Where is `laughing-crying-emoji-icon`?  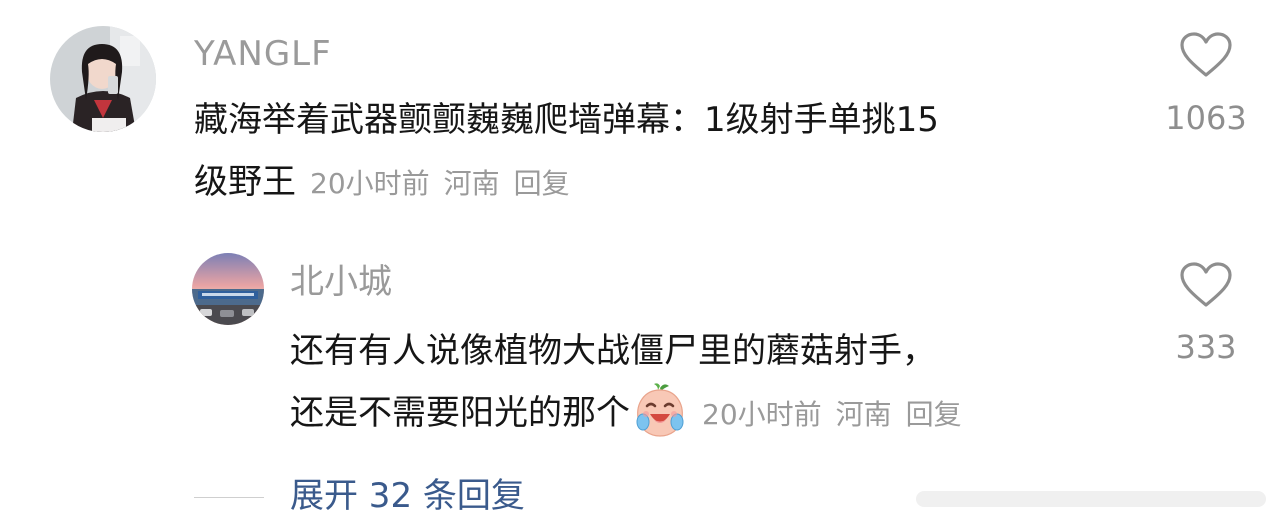 laughing-crying-emoji-icon is located at coordinates (660, 410).